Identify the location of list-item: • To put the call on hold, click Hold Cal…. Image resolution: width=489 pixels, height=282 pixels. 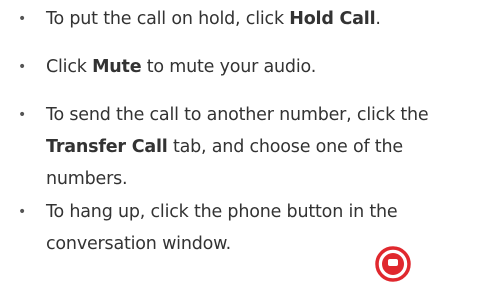
(244, 19).